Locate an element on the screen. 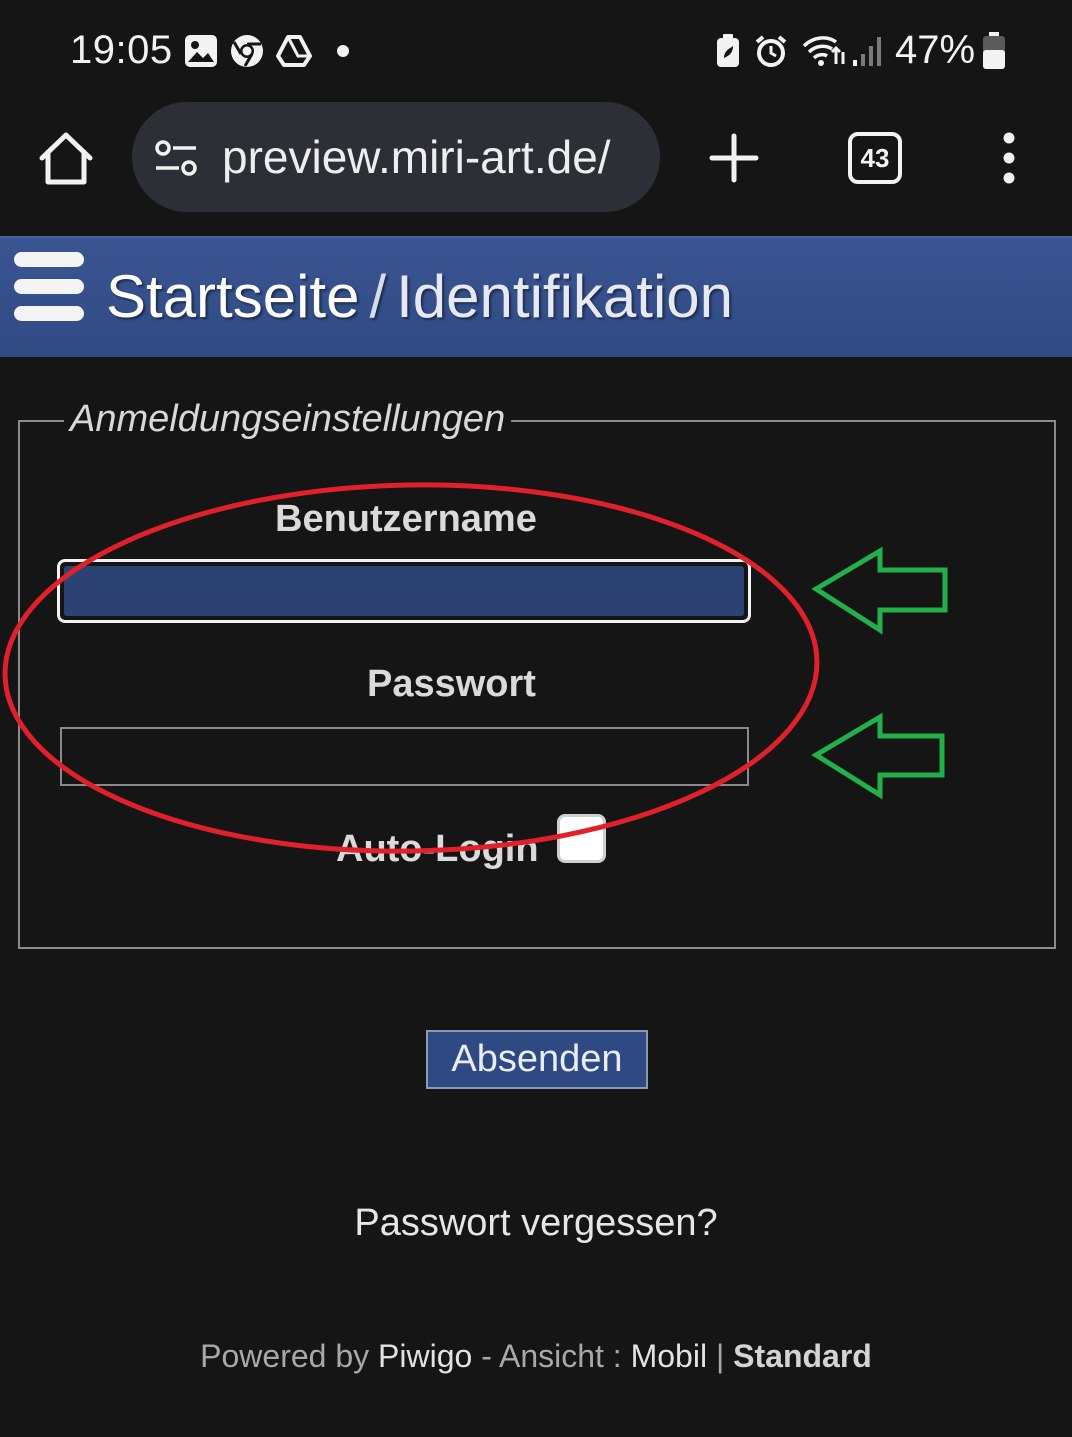  battery-saver-icon is located at coordinates (728, 50).